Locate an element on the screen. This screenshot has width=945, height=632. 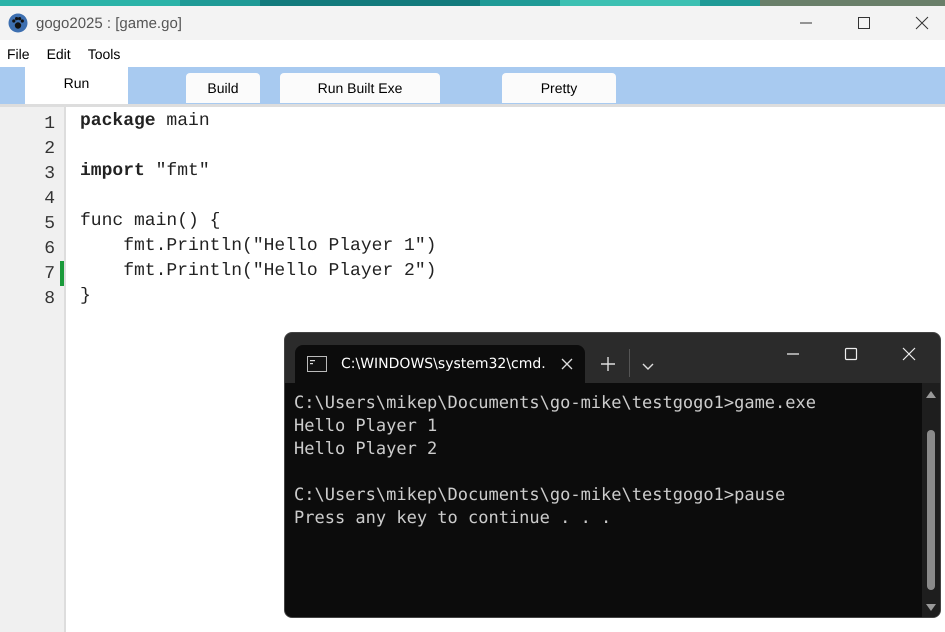
line-number: 1 is located at coordinates (49, 124).